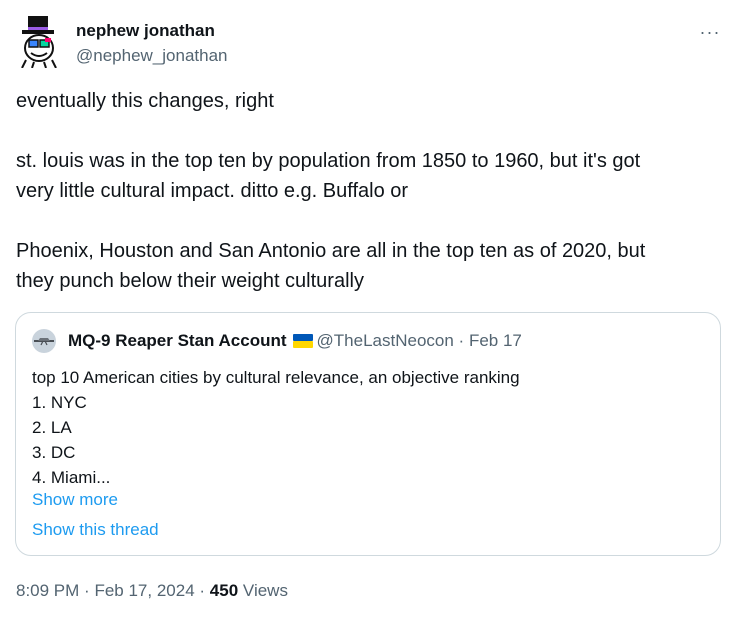 Image resolution: width=743 pixels, height=617 pixels. I want to click on tweet-line: they punch below their weight culturally, so click(190, 281).